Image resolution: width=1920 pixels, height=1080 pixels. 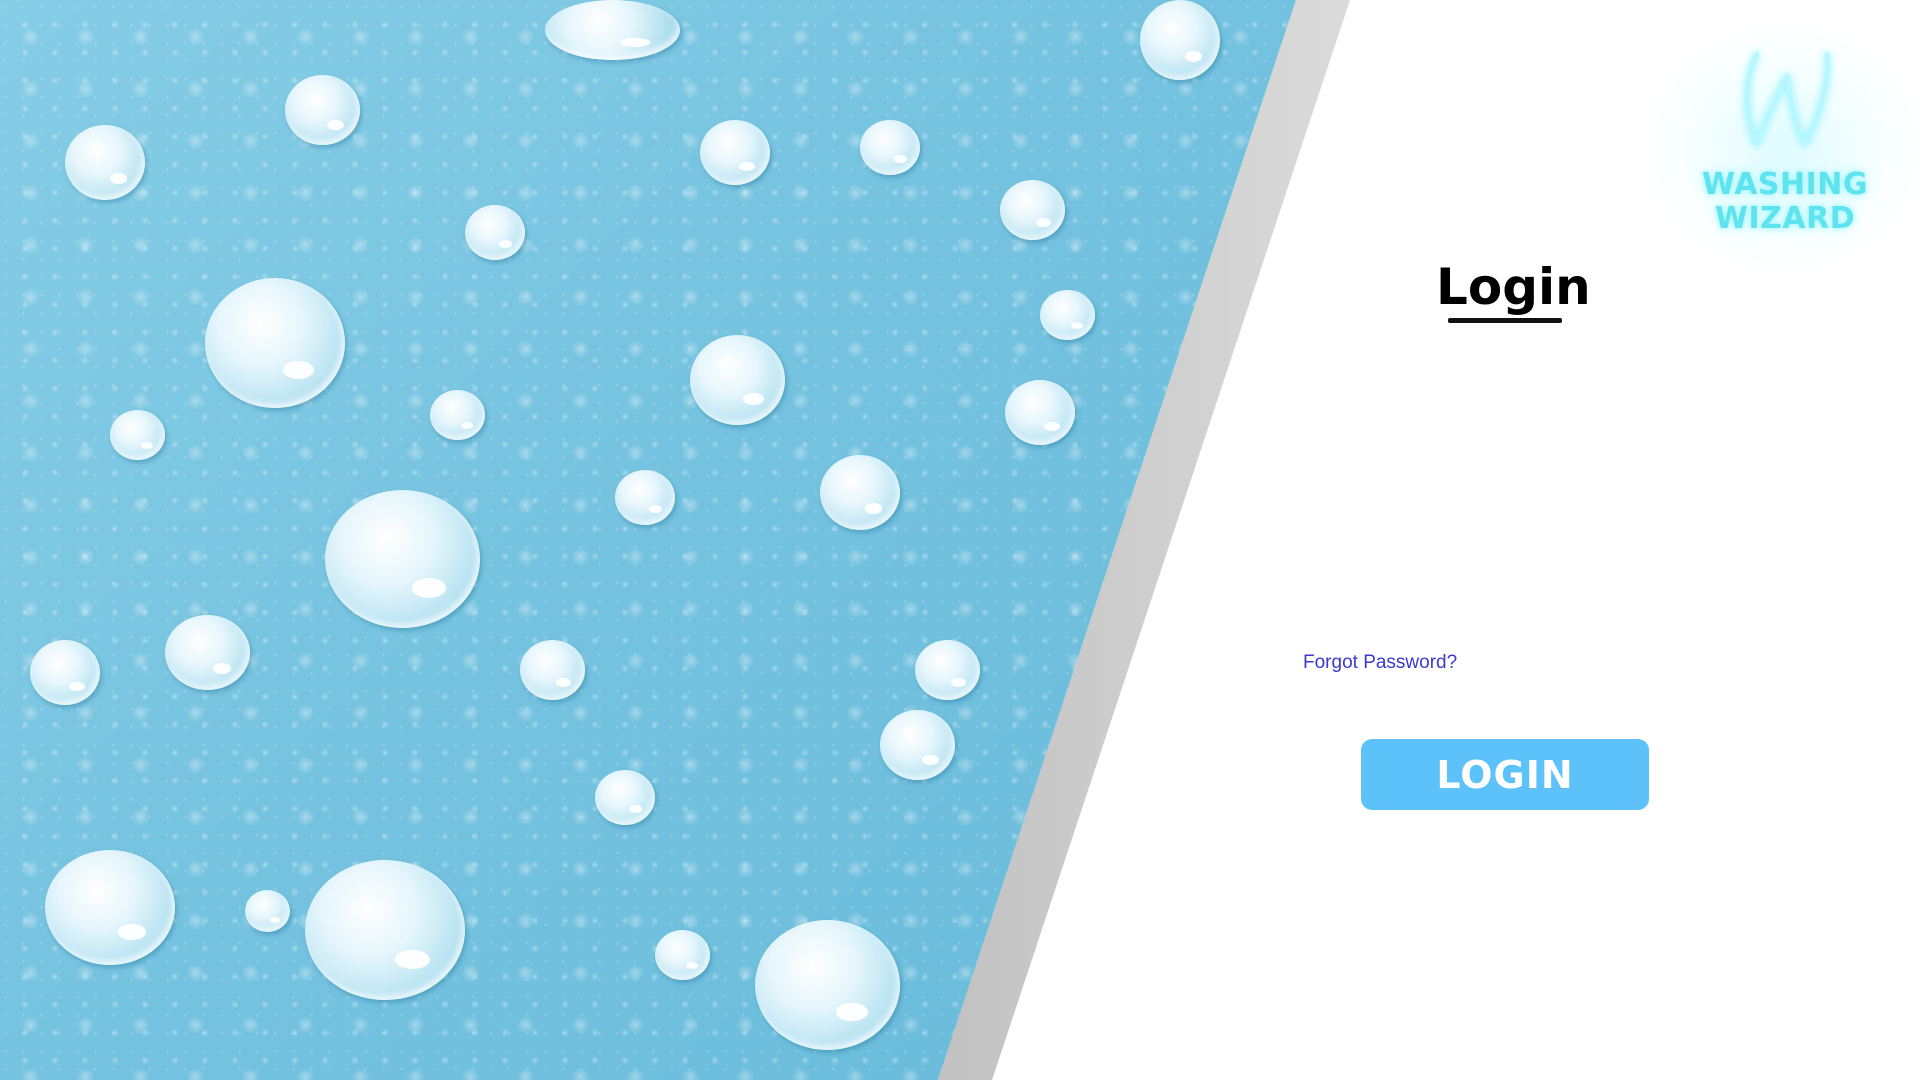 I want to click on login-button: LOGIN, so click(x=1505, y=774).